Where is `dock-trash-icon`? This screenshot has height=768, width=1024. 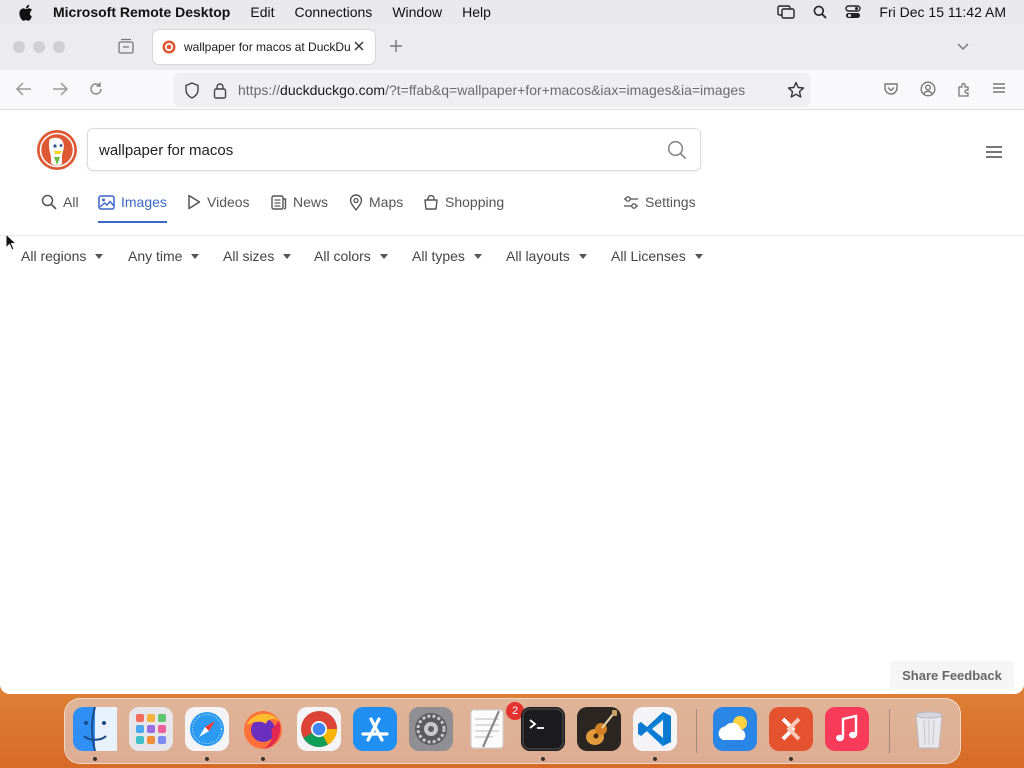 dock-trash-icon is located at coordinates (929, 729).